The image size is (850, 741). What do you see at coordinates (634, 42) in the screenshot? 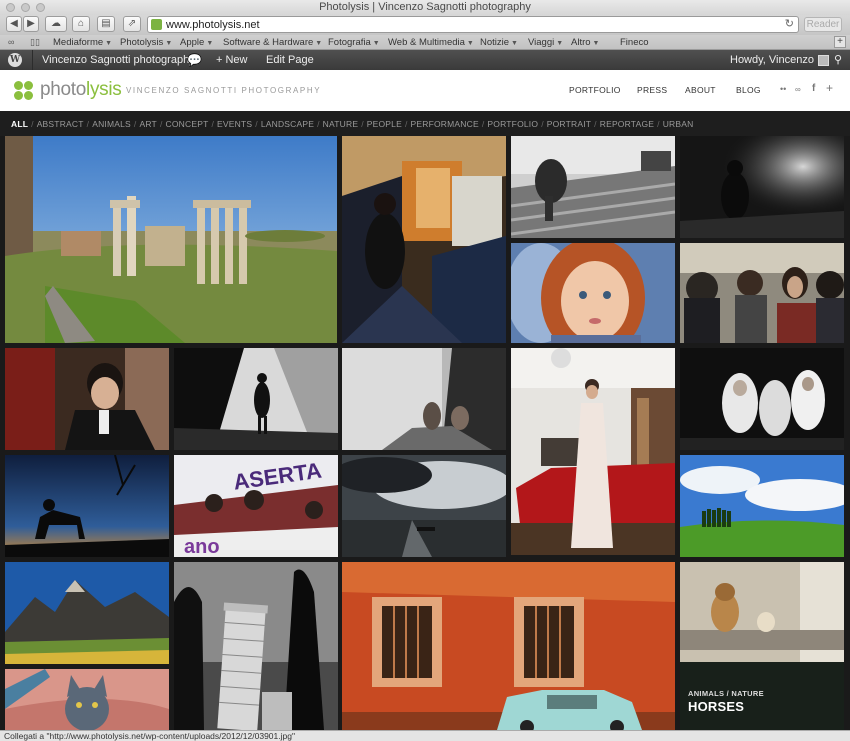
I see `bookmark-fineco: Fineco` at bounding box center [634, 42].